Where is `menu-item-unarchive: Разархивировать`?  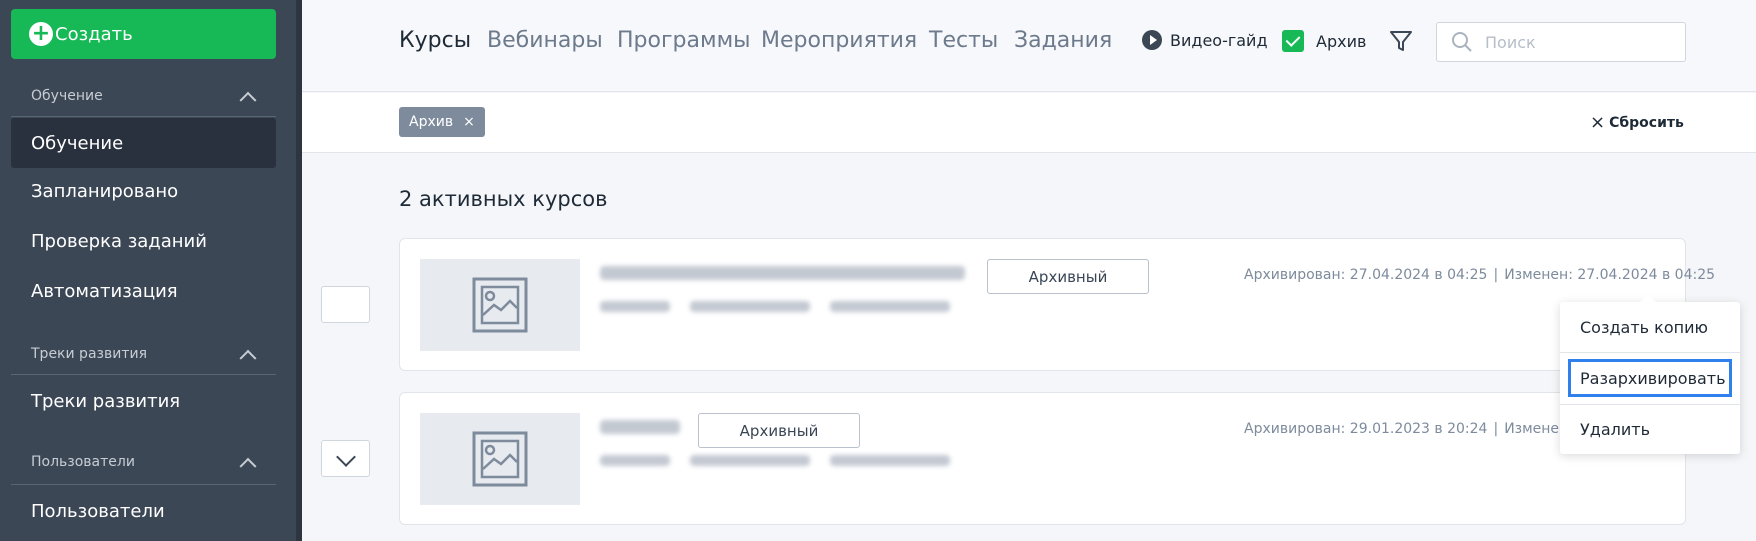 menu-item-unarchive: Разархивировать is located at coordinates (1650, 378).